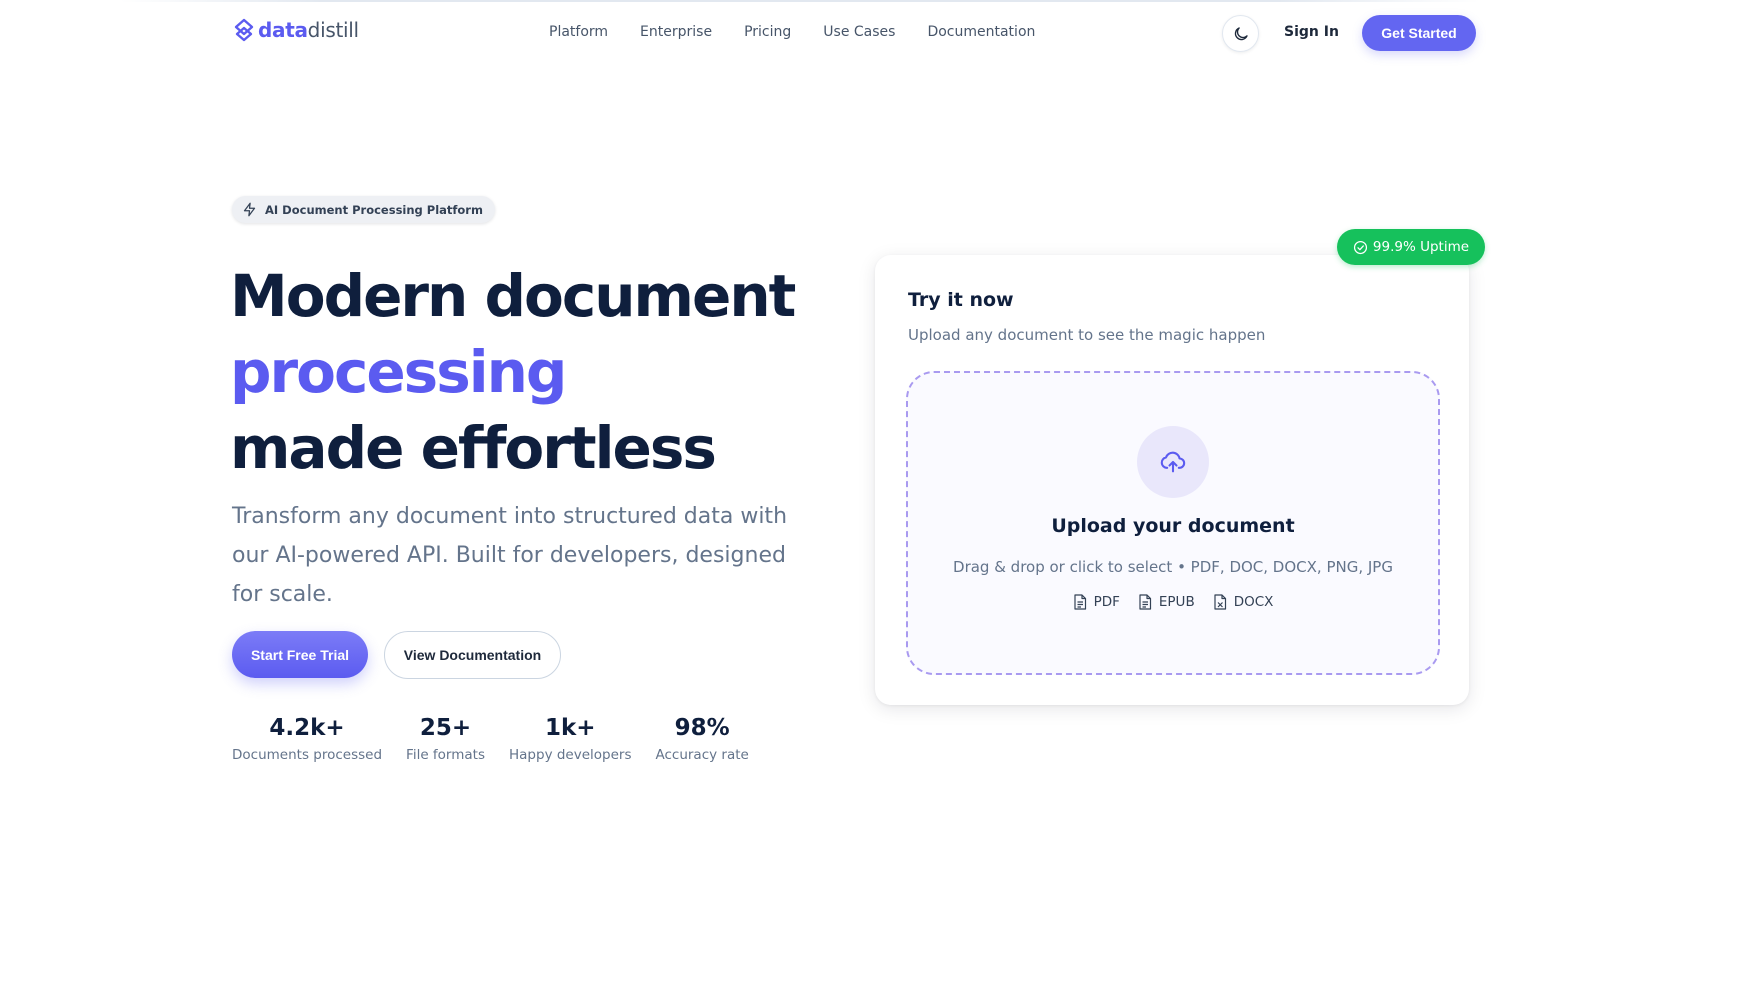 The height and width of the screenshot is (984, 1749). I want to click on brand-logo: datadistill, so click(295, 30).